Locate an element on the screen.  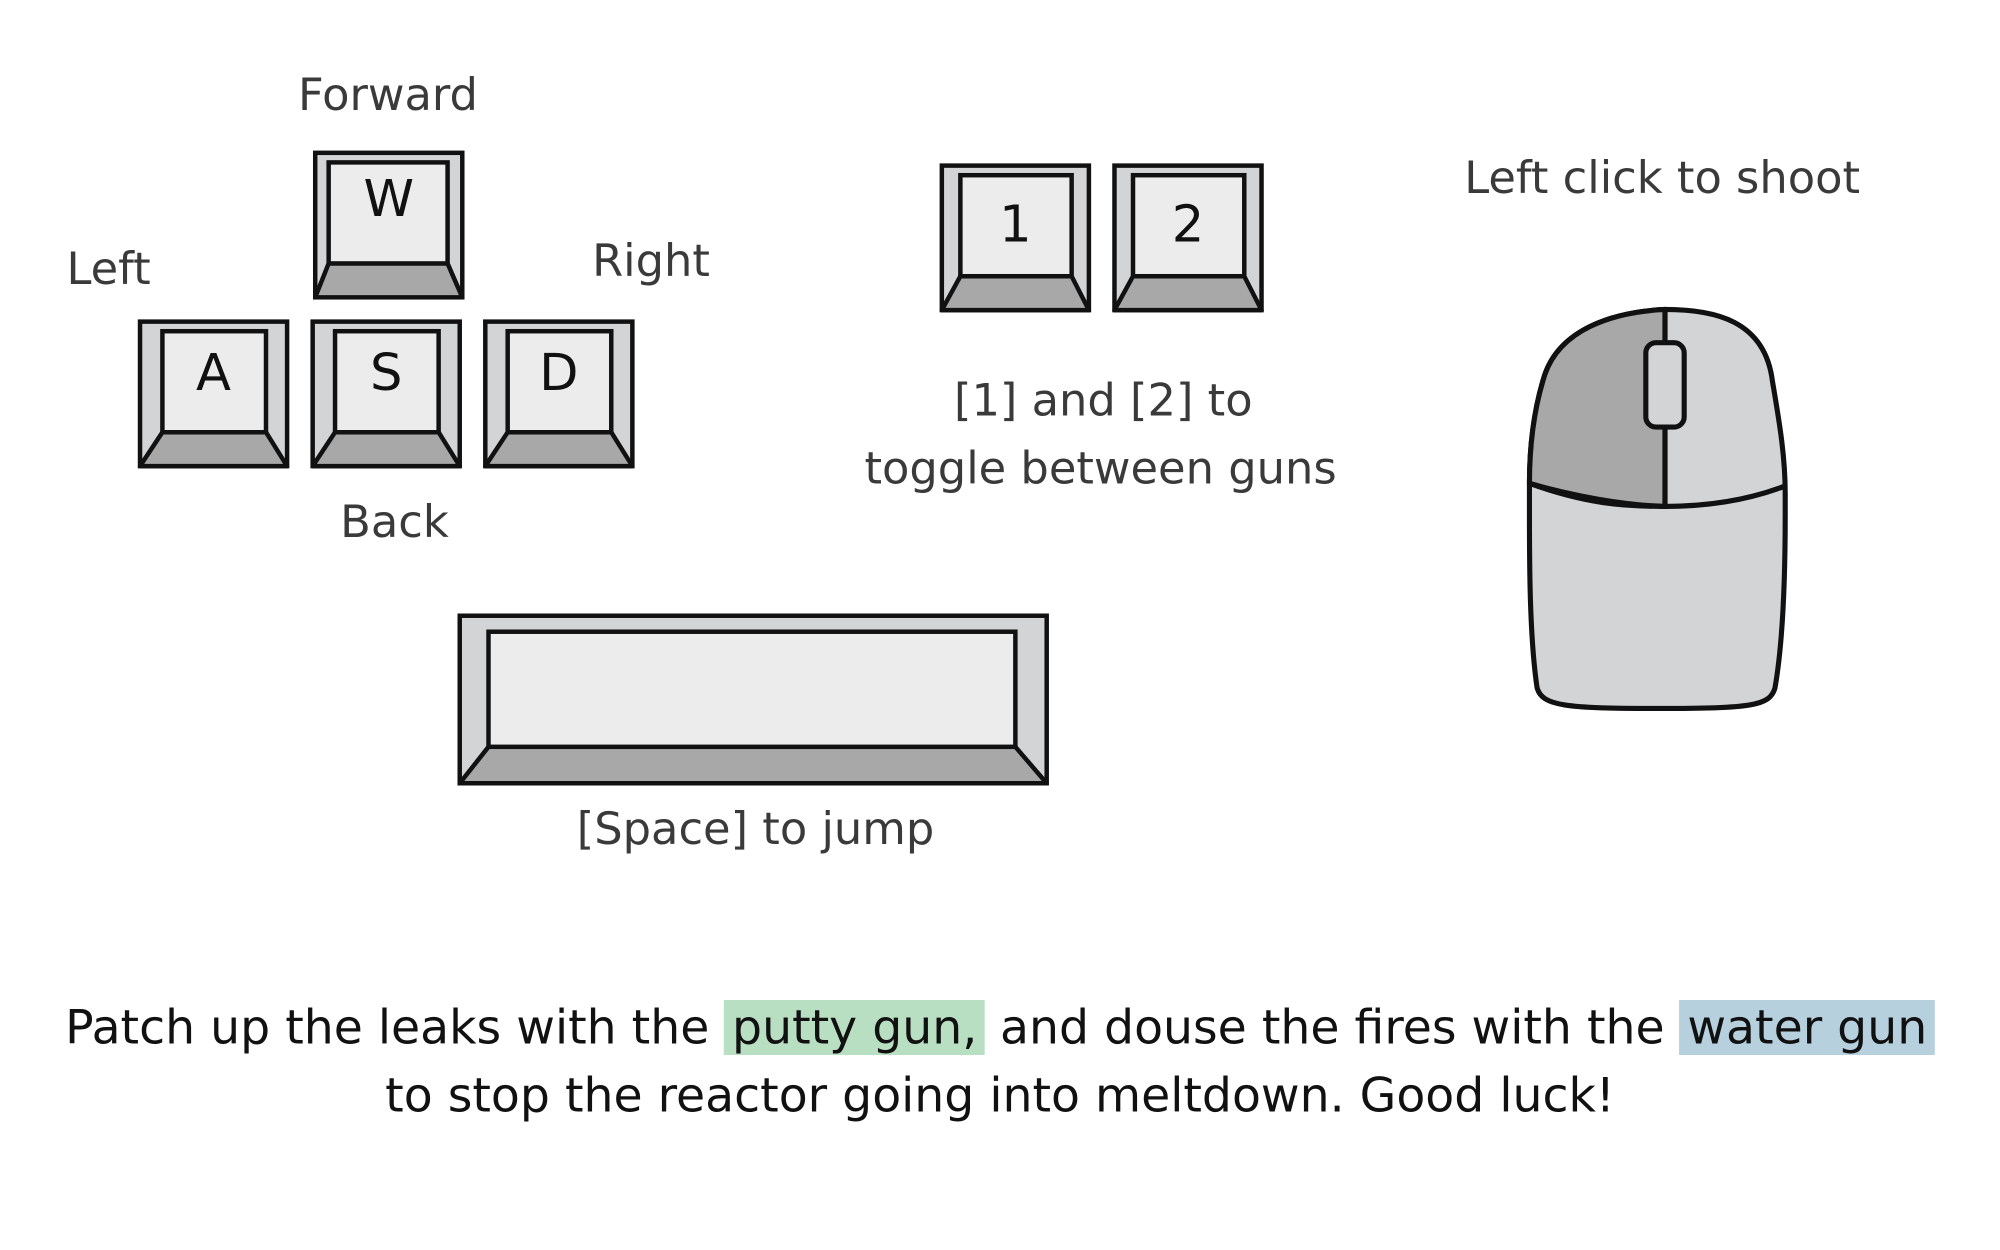
a-key-letter: A is located at coordinates (214, 373).